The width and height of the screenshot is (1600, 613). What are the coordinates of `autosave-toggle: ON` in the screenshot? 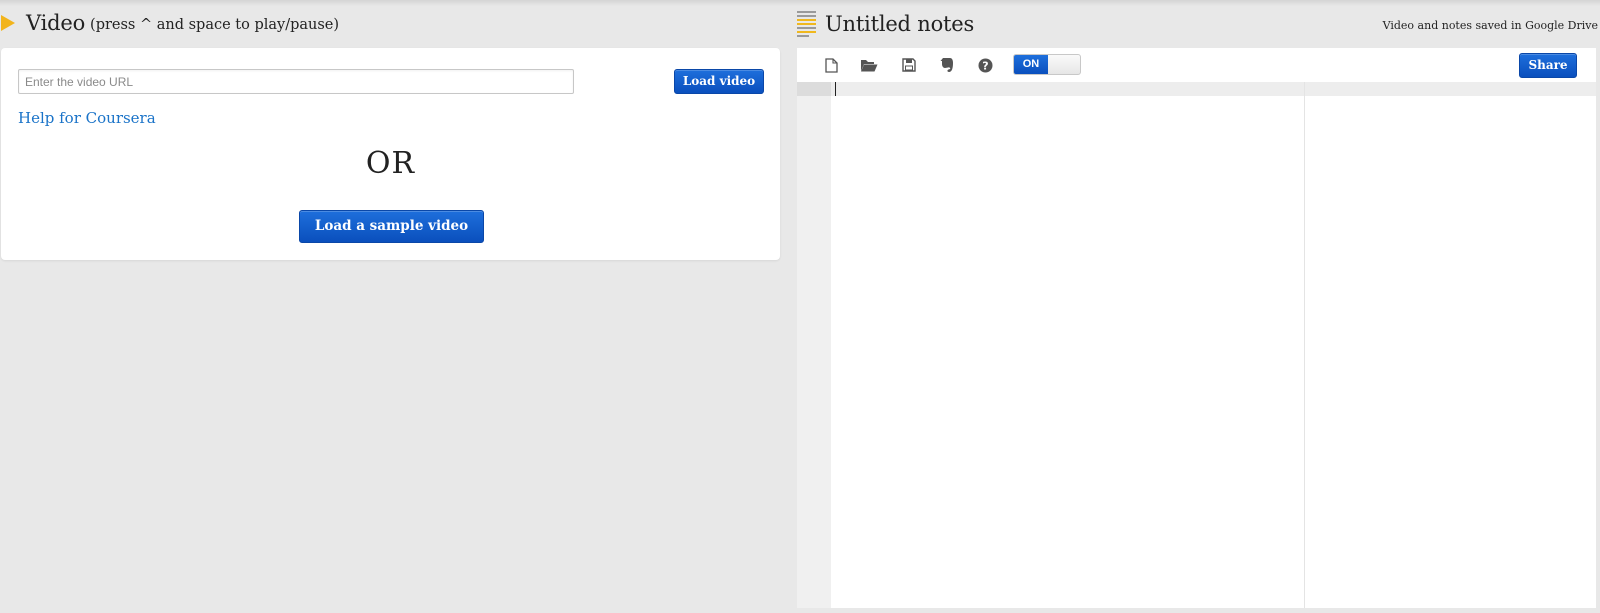 It's located at (1047, 64).